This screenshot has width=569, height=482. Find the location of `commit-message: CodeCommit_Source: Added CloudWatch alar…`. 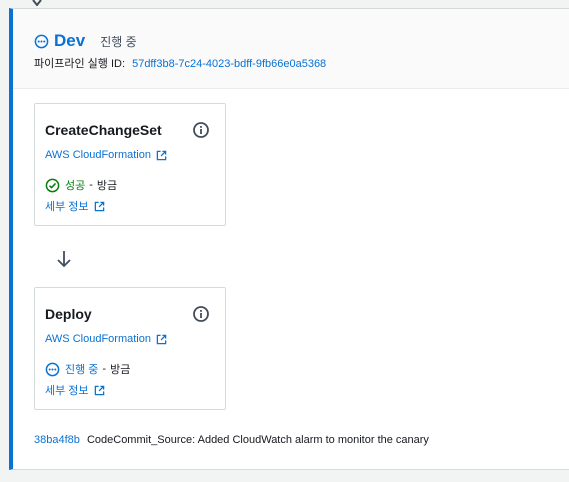

commit-message: CodeCommit_Source: Added CloudWatch alar… is located at coordinates (257, 440).